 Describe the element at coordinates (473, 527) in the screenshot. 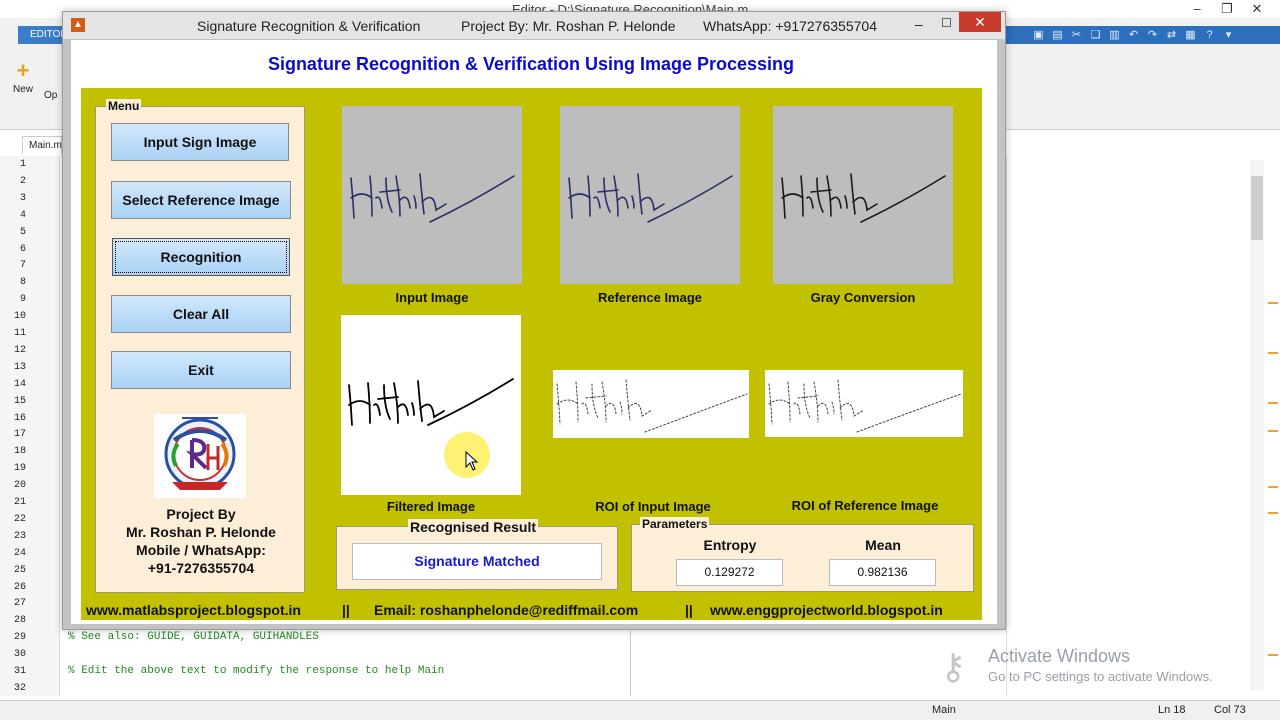

I see `recognised-result-label: Recognised Result` at that location.